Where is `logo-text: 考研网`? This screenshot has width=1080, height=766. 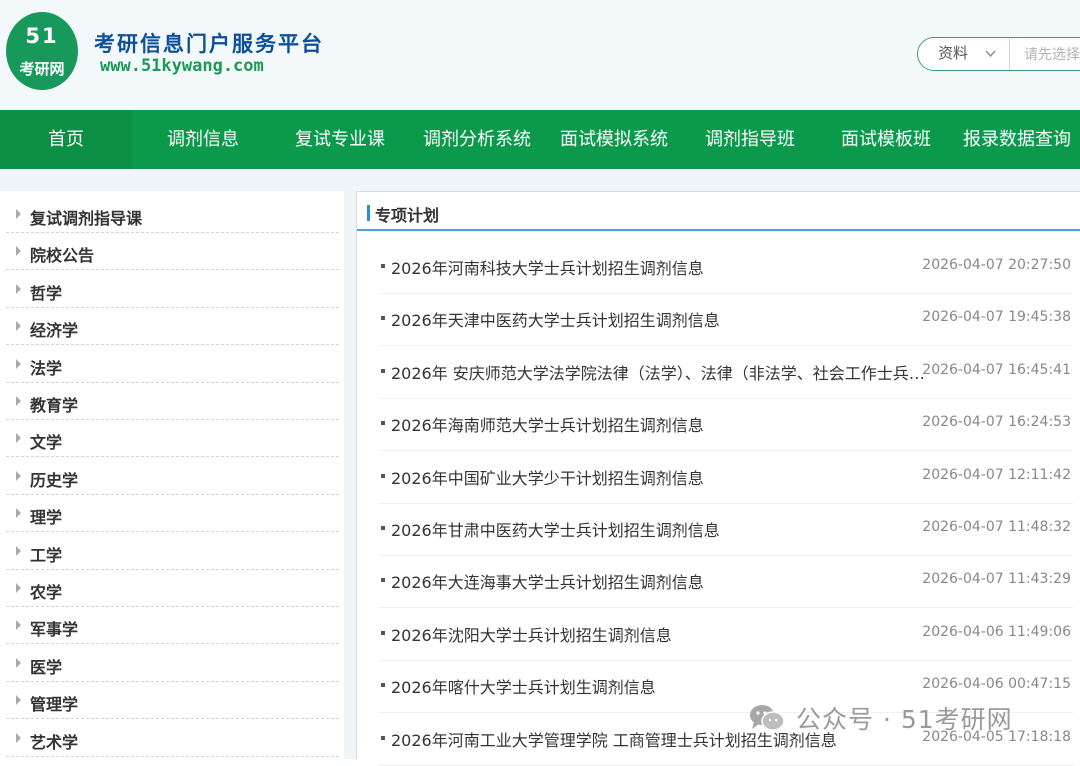 logo-text: 考研网 is located at coordinates (42, 69).